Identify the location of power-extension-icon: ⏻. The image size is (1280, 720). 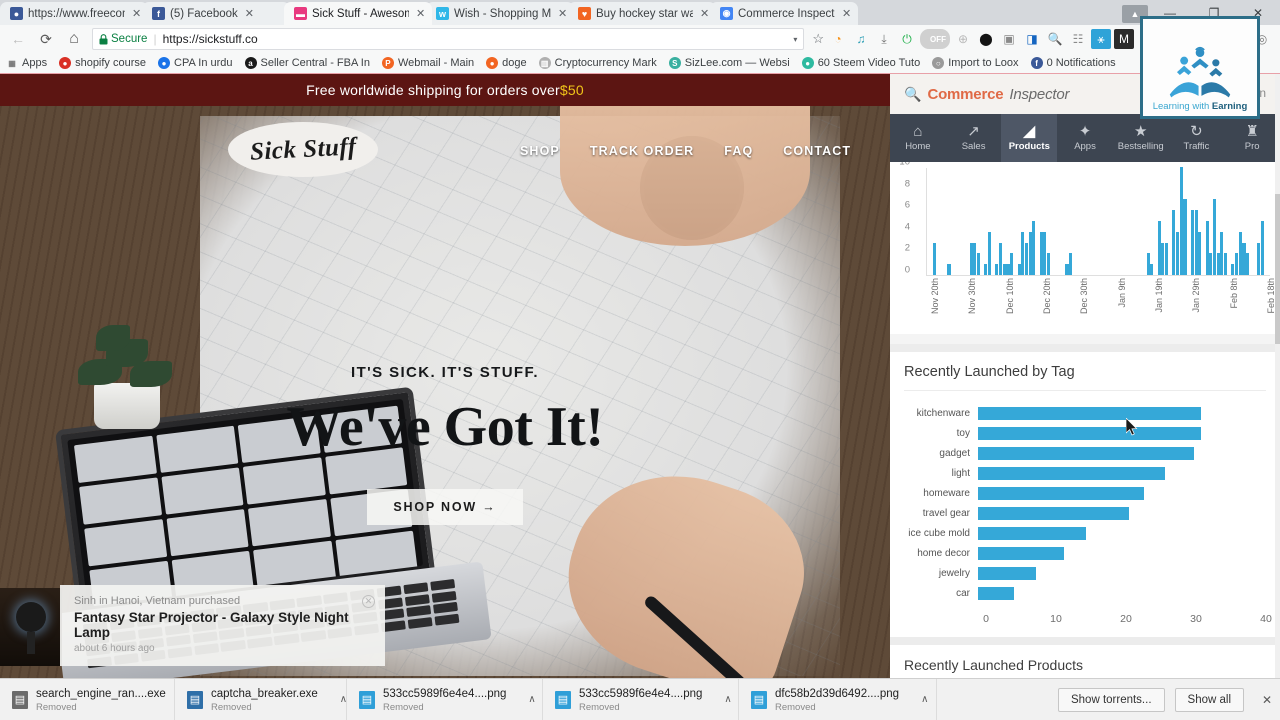
(907, 39).